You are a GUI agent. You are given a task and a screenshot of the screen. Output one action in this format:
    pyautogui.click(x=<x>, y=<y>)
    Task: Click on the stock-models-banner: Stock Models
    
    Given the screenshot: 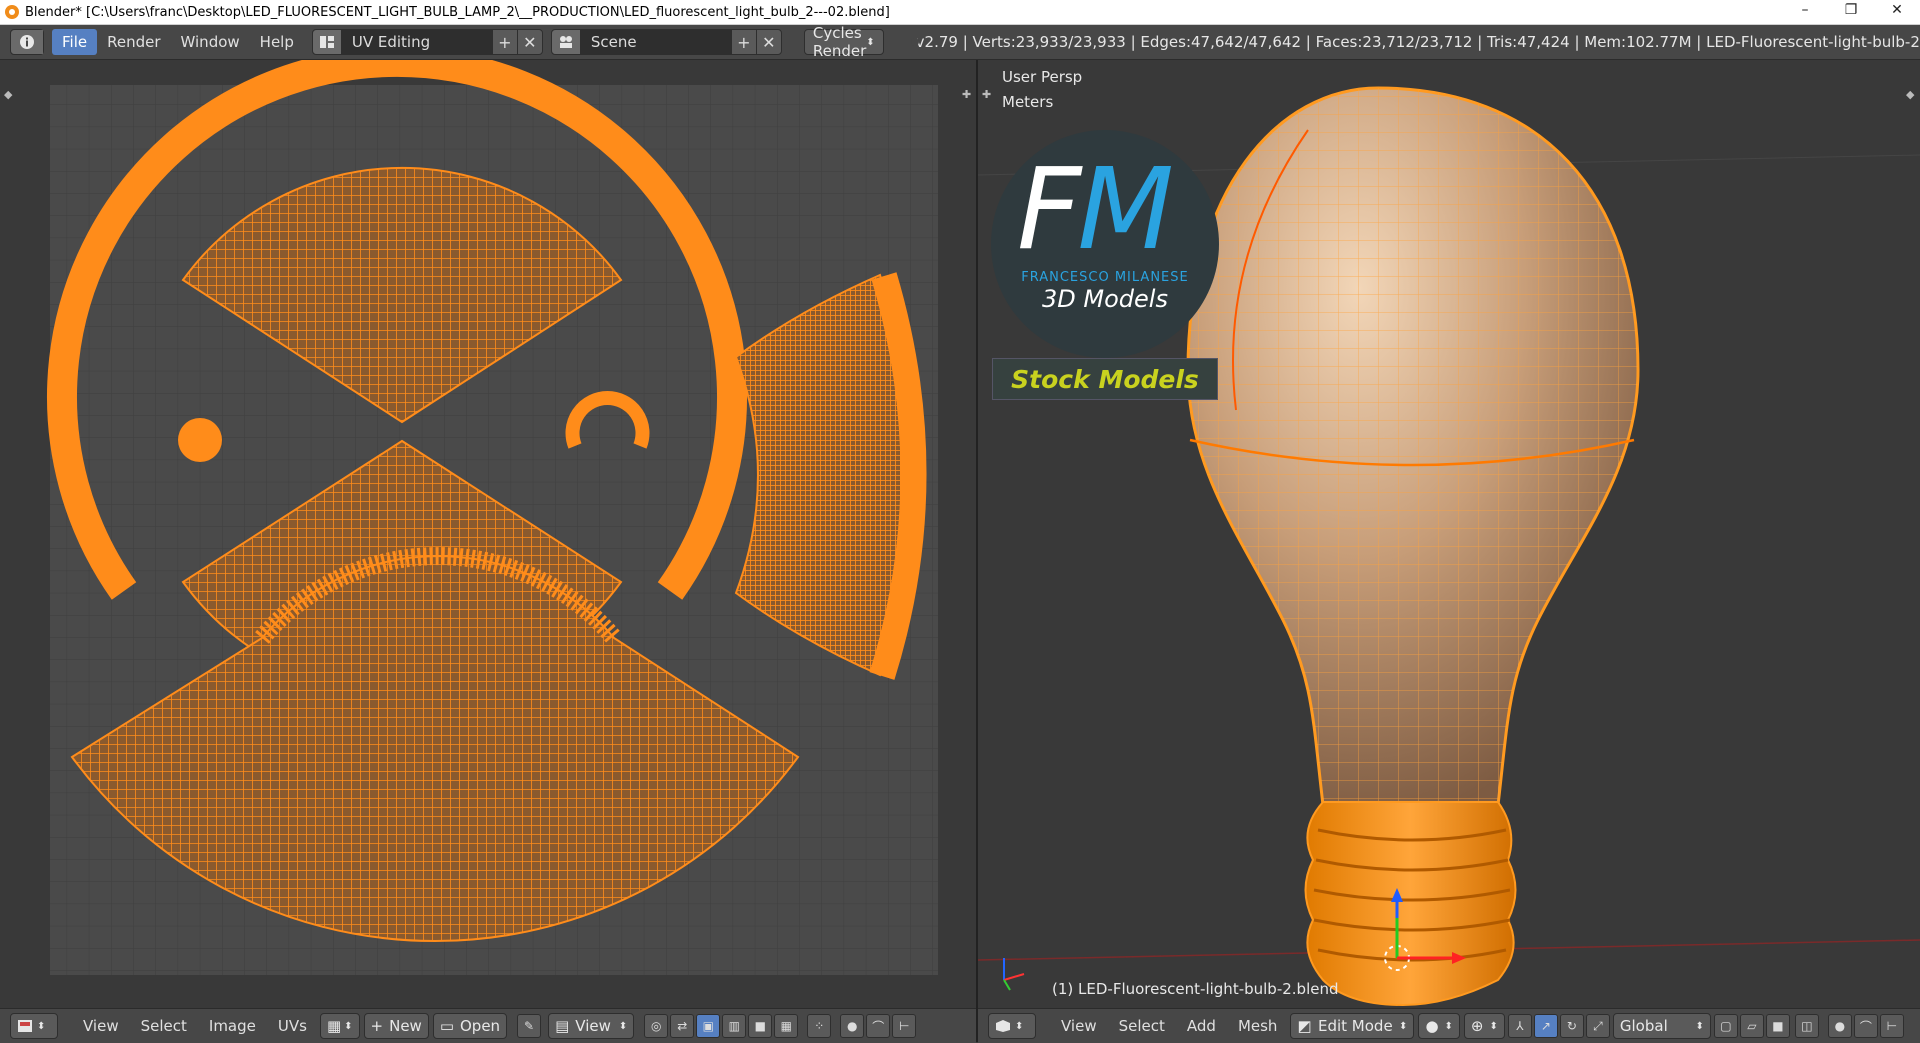 What is the action you would take?
    pyautogui.click(x=1105, y=379)
    